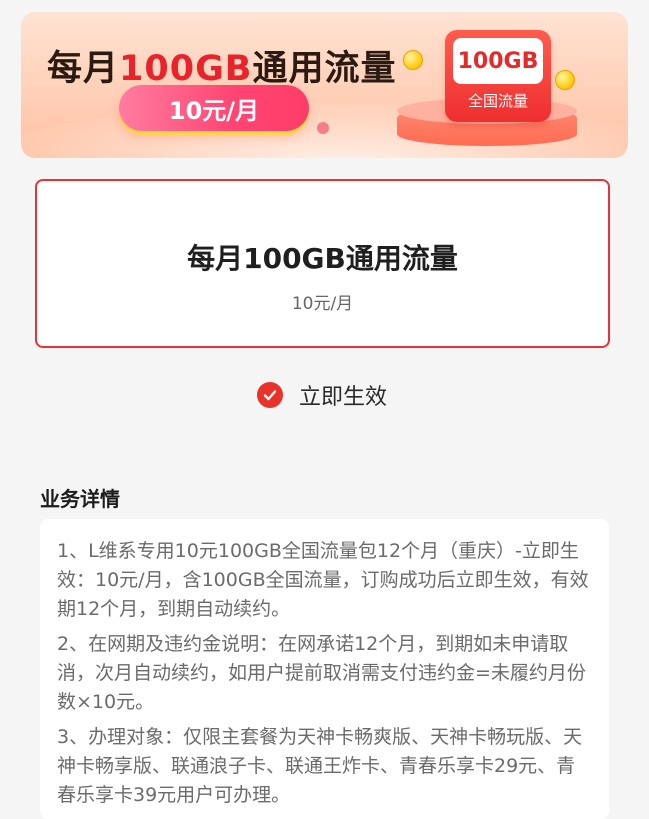 The height and width of the screenshot is (819, 649). What do you see at coordinates (322, 258) in the screenshot?
I see `product-title: 每月100GB通用流量` at bounding box center [322, 258].